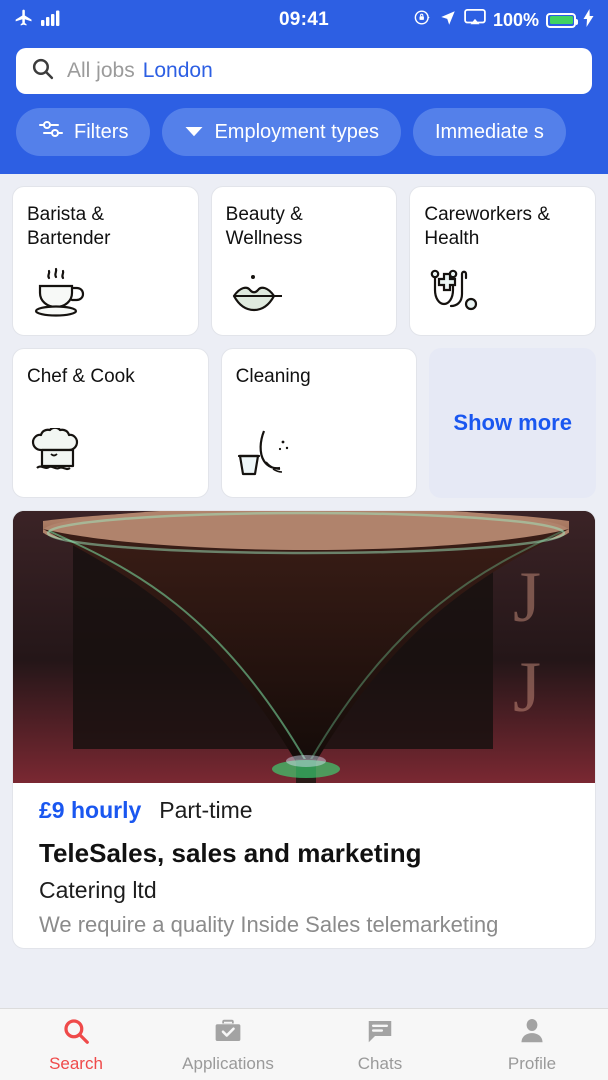  What do you see at coordinates (228, 1063) in the screenshot?
I see `tab-applications-label: Applications` at bounding box center [228, 1063].